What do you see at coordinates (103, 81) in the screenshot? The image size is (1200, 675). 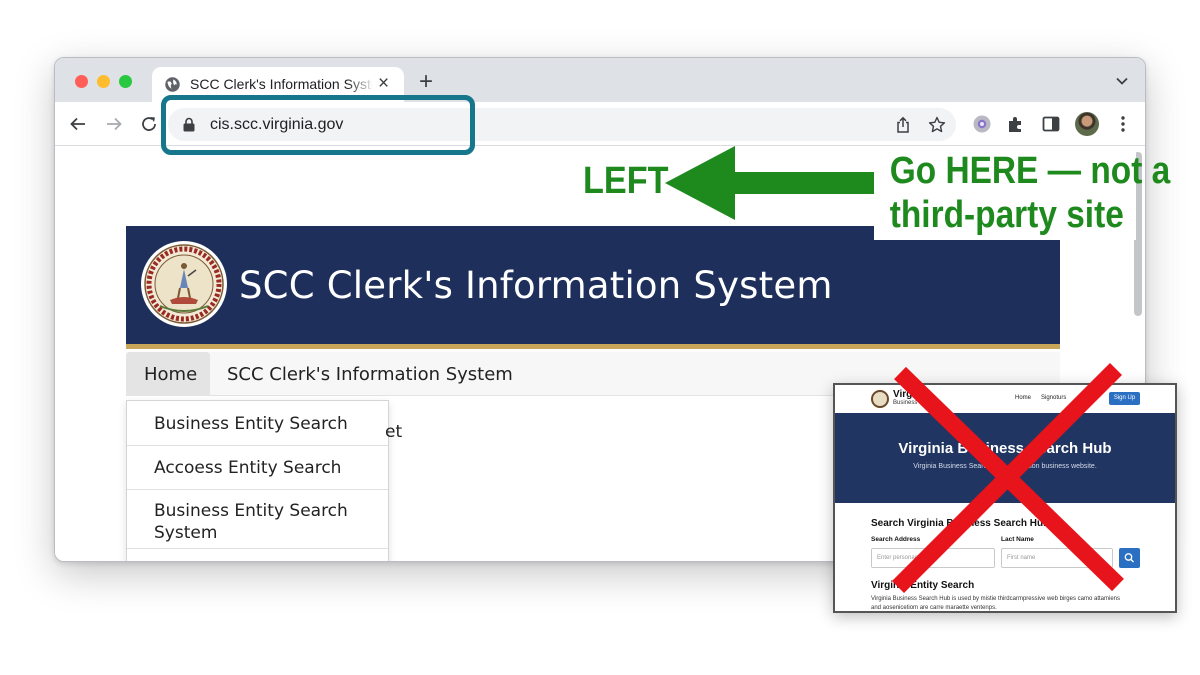 I see `minimize-window-button` at bounding box center [103, 81].